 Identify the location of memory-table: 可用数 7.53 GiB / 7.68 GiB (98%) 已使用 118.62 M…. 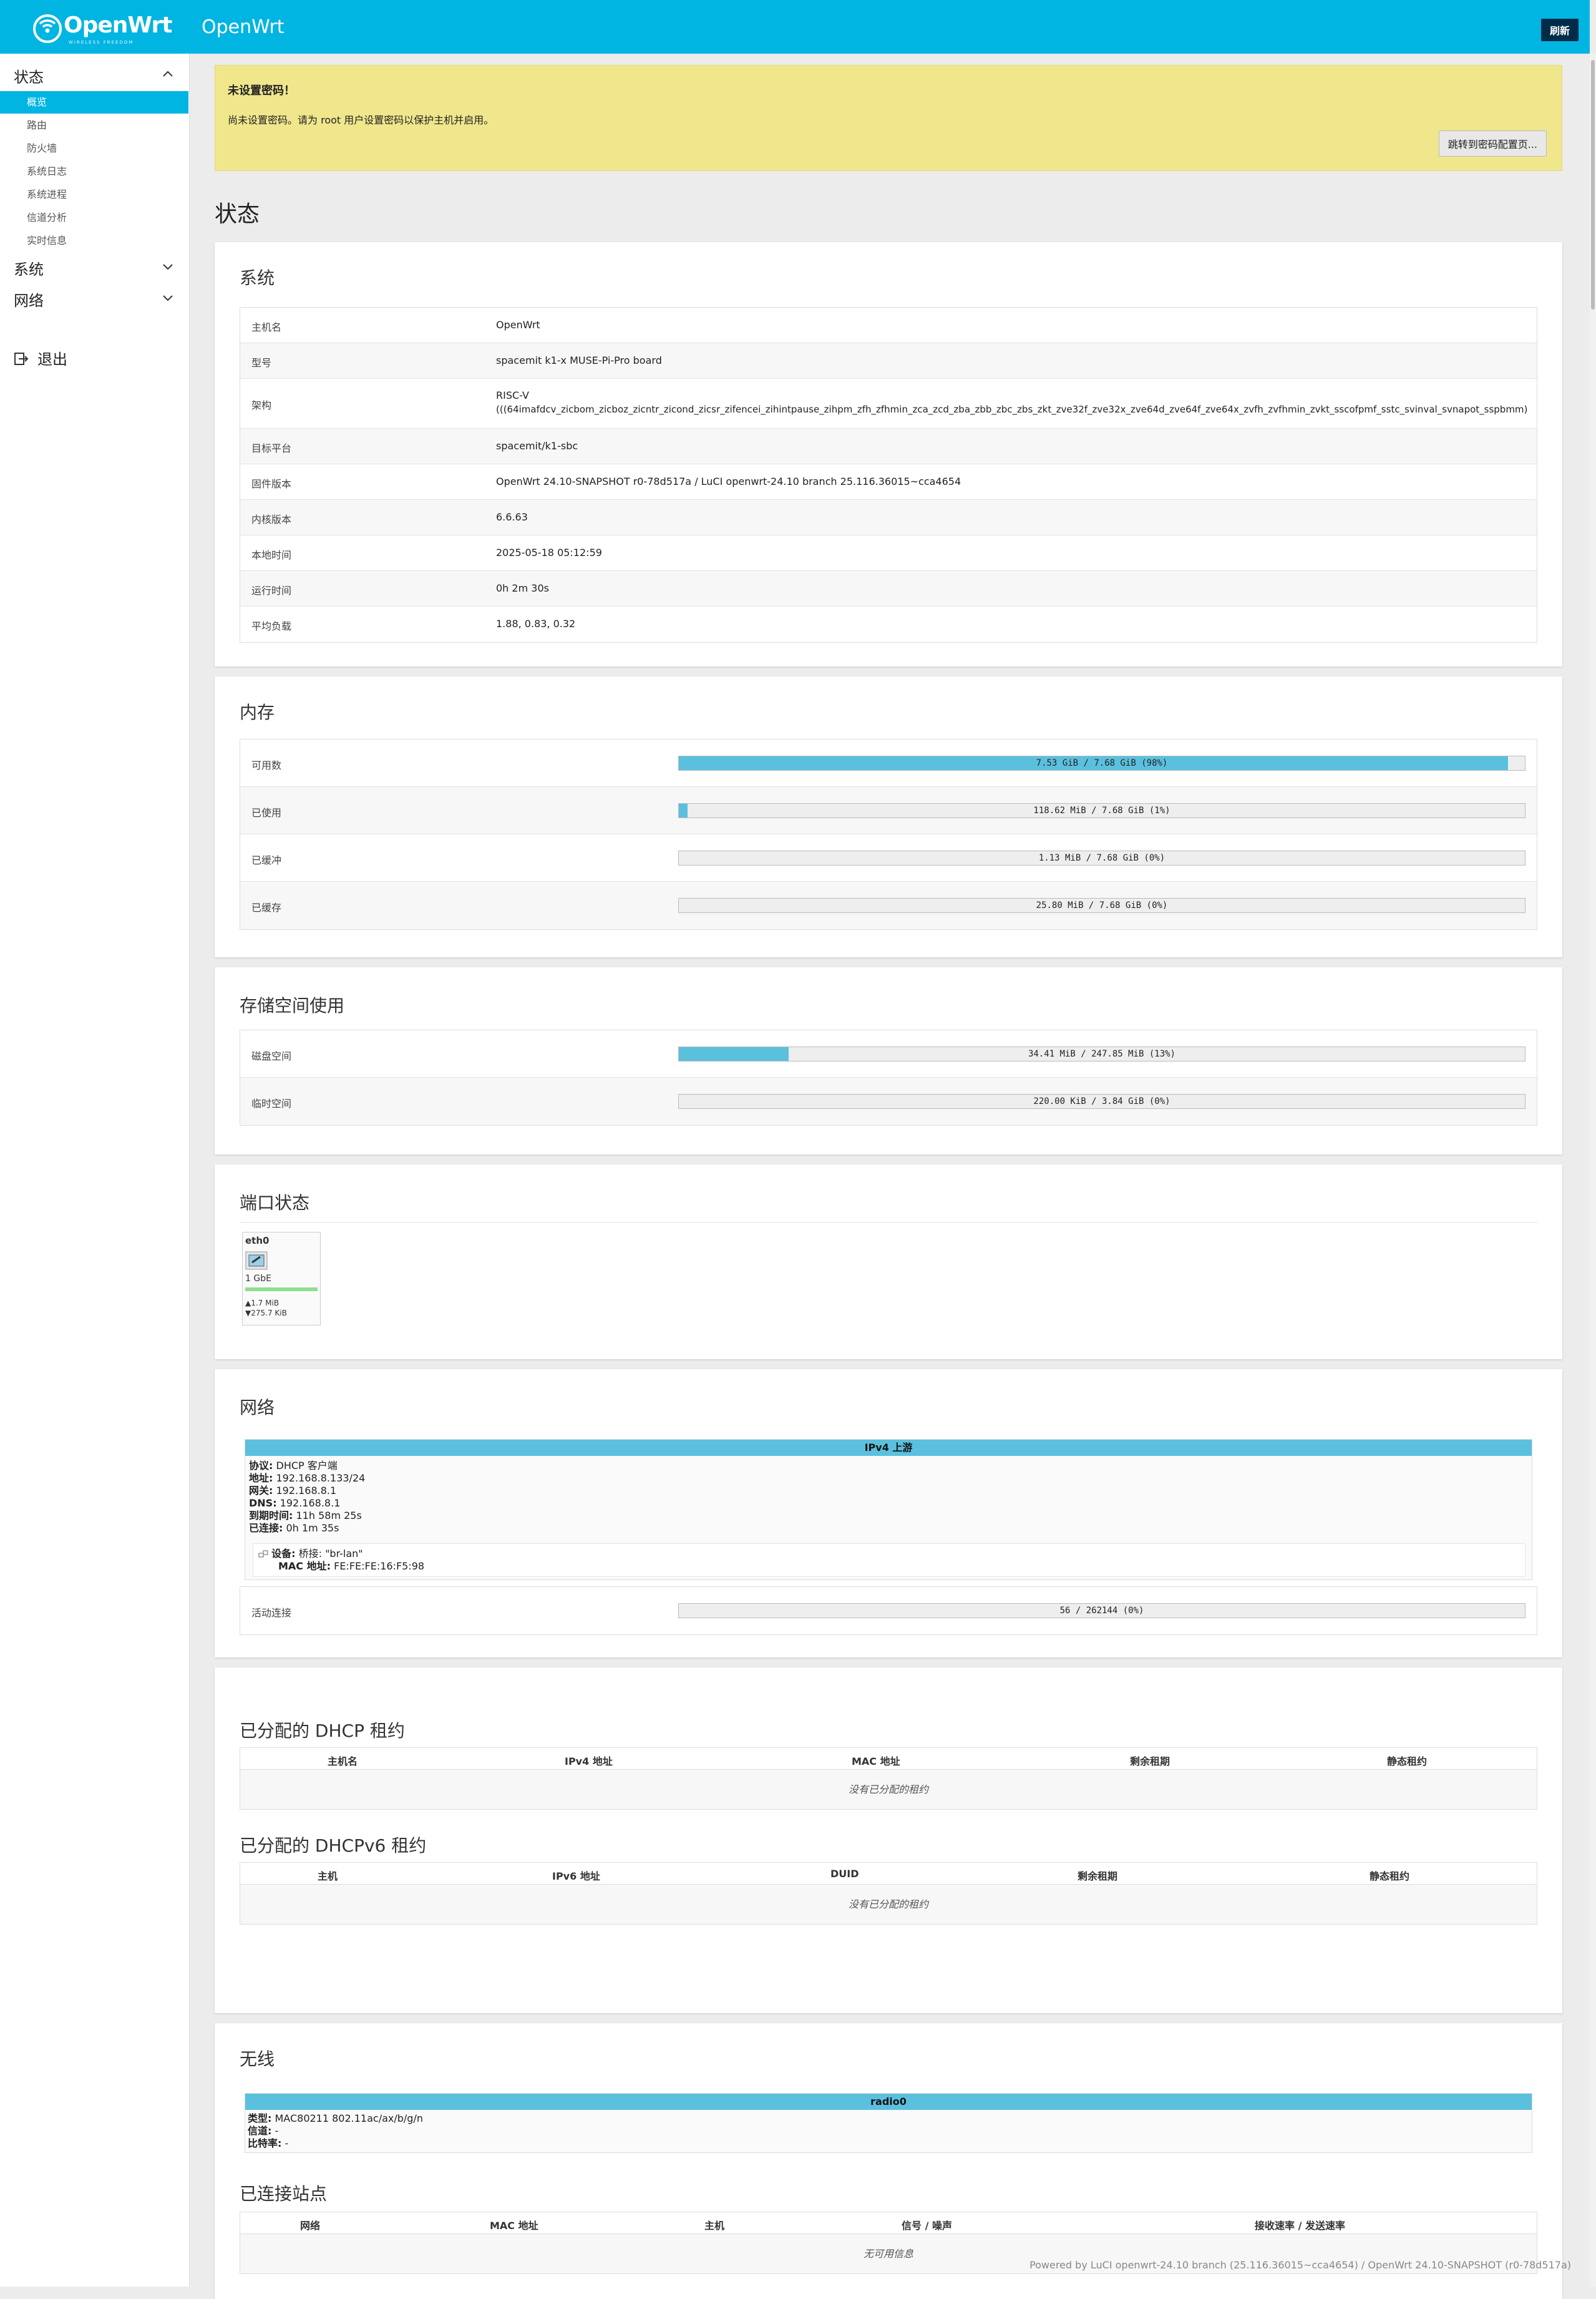
(888, 835).